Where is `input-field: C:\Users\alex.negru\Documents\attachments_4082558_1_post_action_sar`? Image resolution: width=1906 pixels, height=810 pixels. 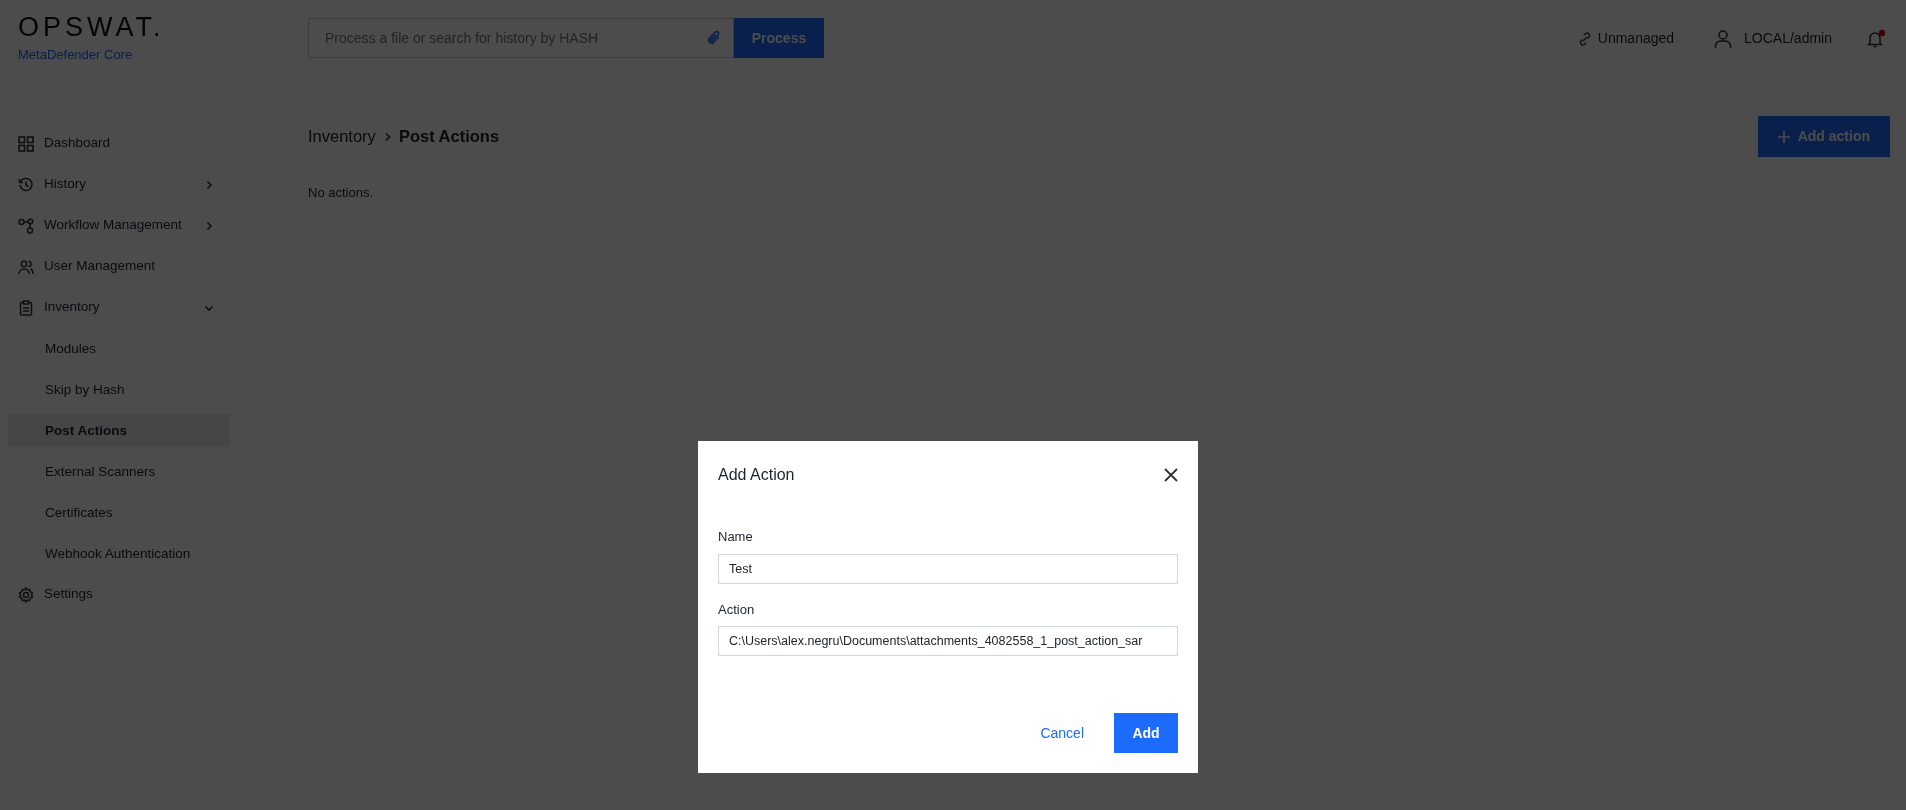
input-field: C:\Users\alex.negru\Documents\attachments_4082558_1_post_action_sar is located at coordinates (948, 641).